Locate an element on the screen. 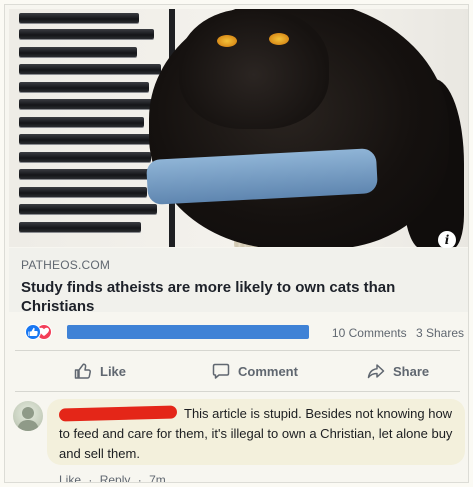  shares-count-link: 3 Shares is located at coordinates (440, 333).